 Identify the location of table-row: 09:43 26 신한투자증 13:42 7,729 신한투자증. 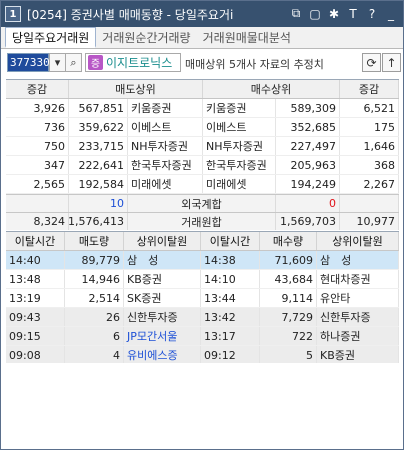
(202, 317).